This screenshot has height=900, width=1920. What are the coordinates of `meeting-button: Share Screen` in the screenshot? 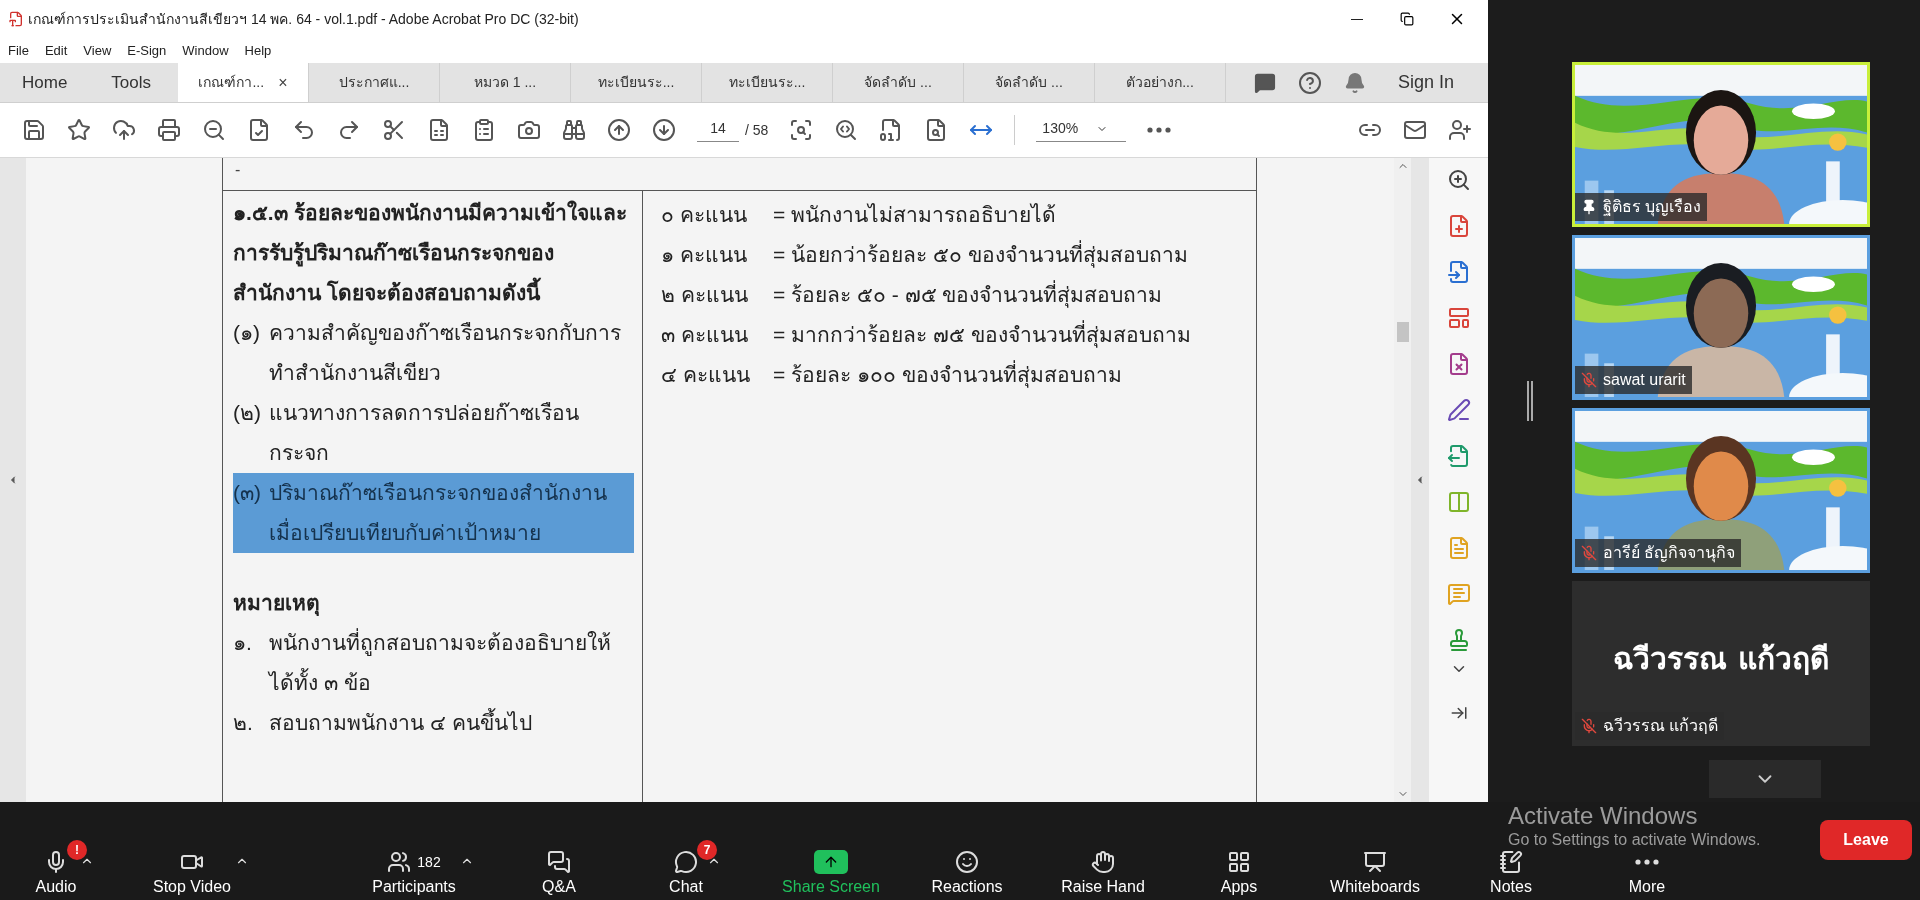 It's located at (831, 873).